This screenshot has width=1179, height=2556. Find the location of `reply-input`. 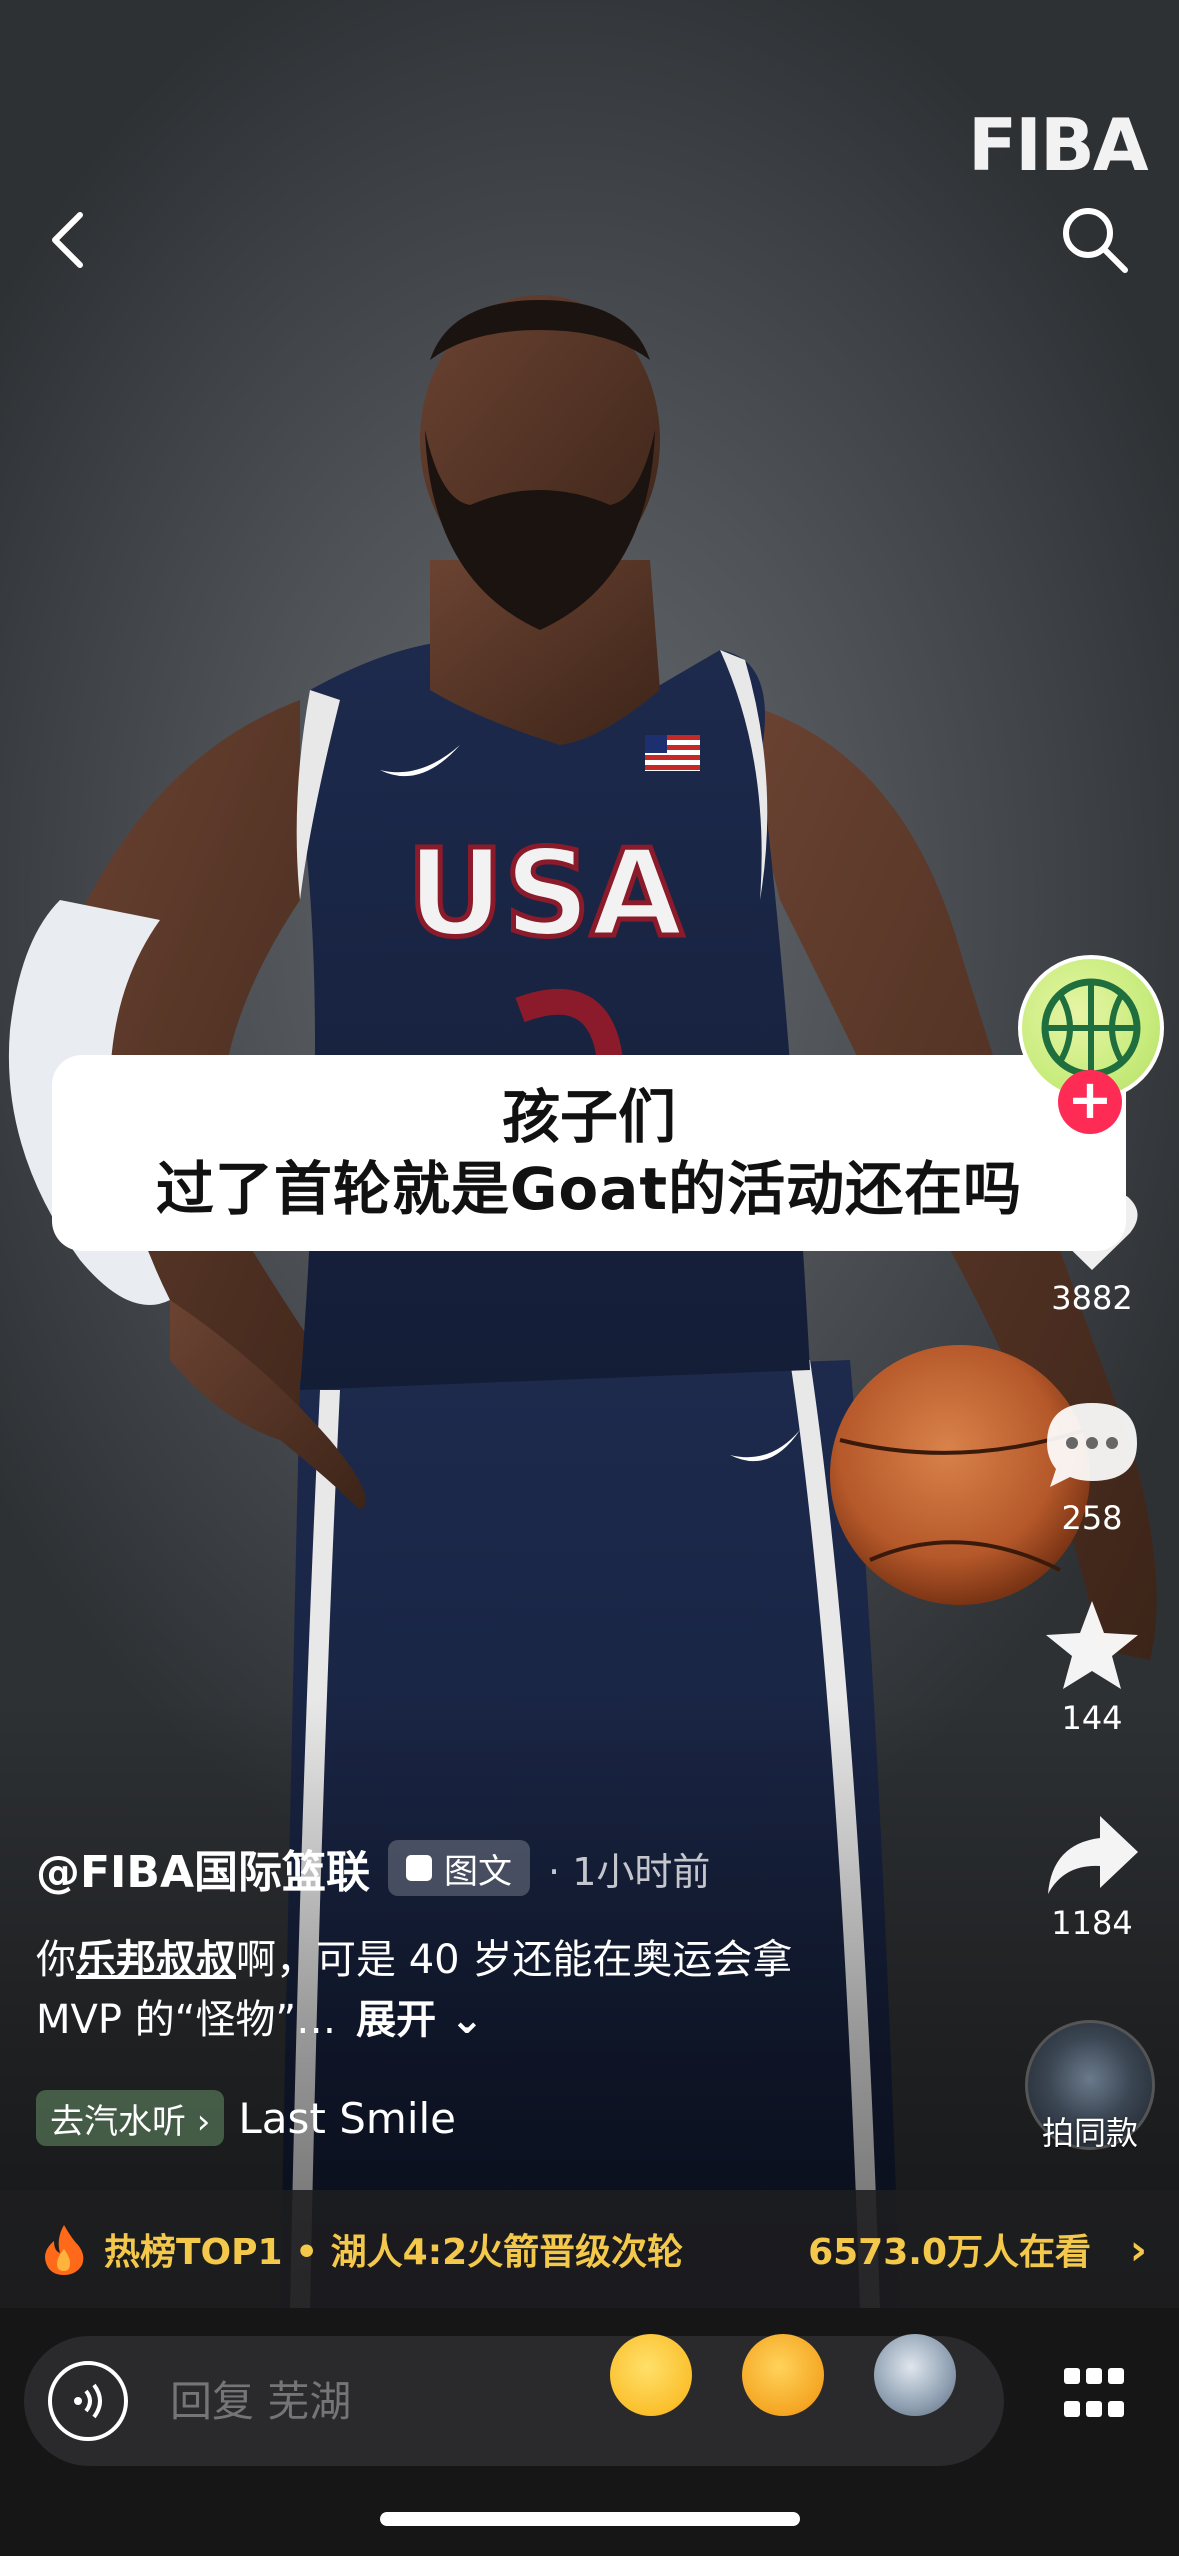

reply-input is located at coordinates (380, 2401).